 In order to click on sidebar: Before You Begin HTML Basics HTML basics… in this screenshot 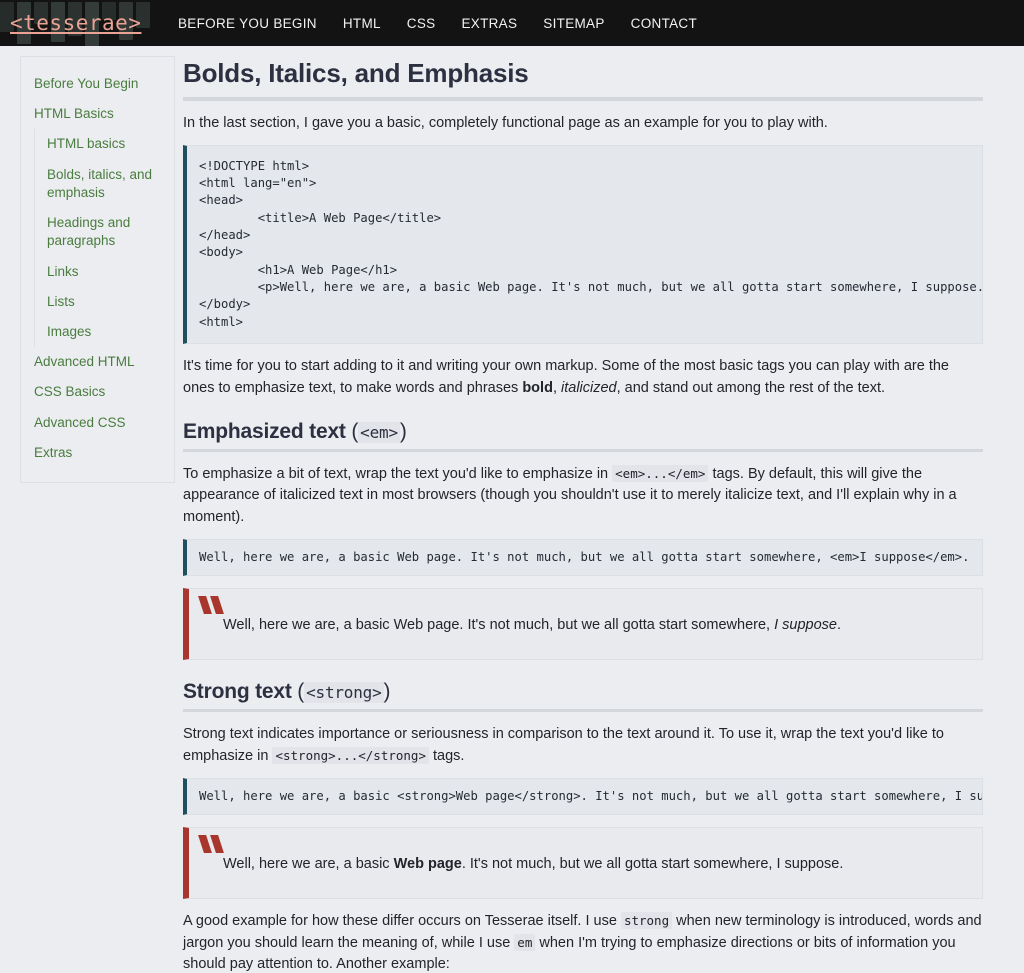, I will do `click(87, 265)`.